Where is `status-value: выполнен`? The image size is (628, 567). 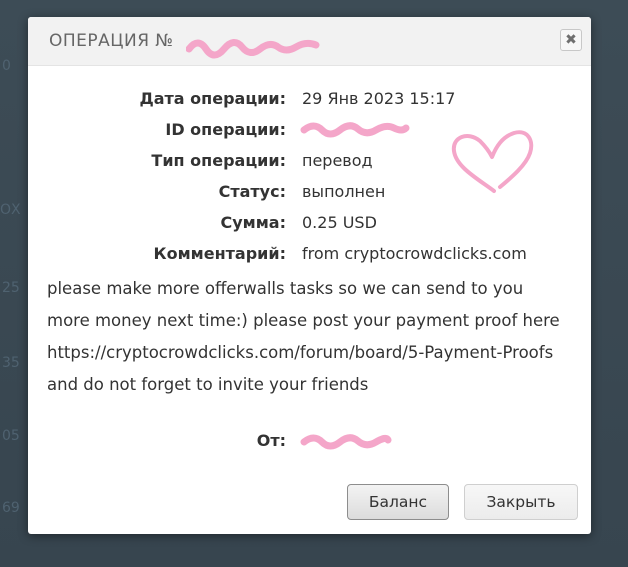 status-value: выполнен is located at coordinates (344, 191).